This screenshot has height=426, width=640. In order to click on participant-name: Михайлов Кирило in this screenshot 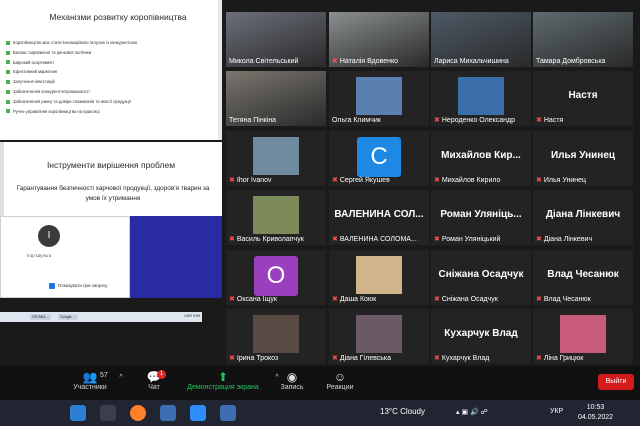, I will do `click(471, 180)`.